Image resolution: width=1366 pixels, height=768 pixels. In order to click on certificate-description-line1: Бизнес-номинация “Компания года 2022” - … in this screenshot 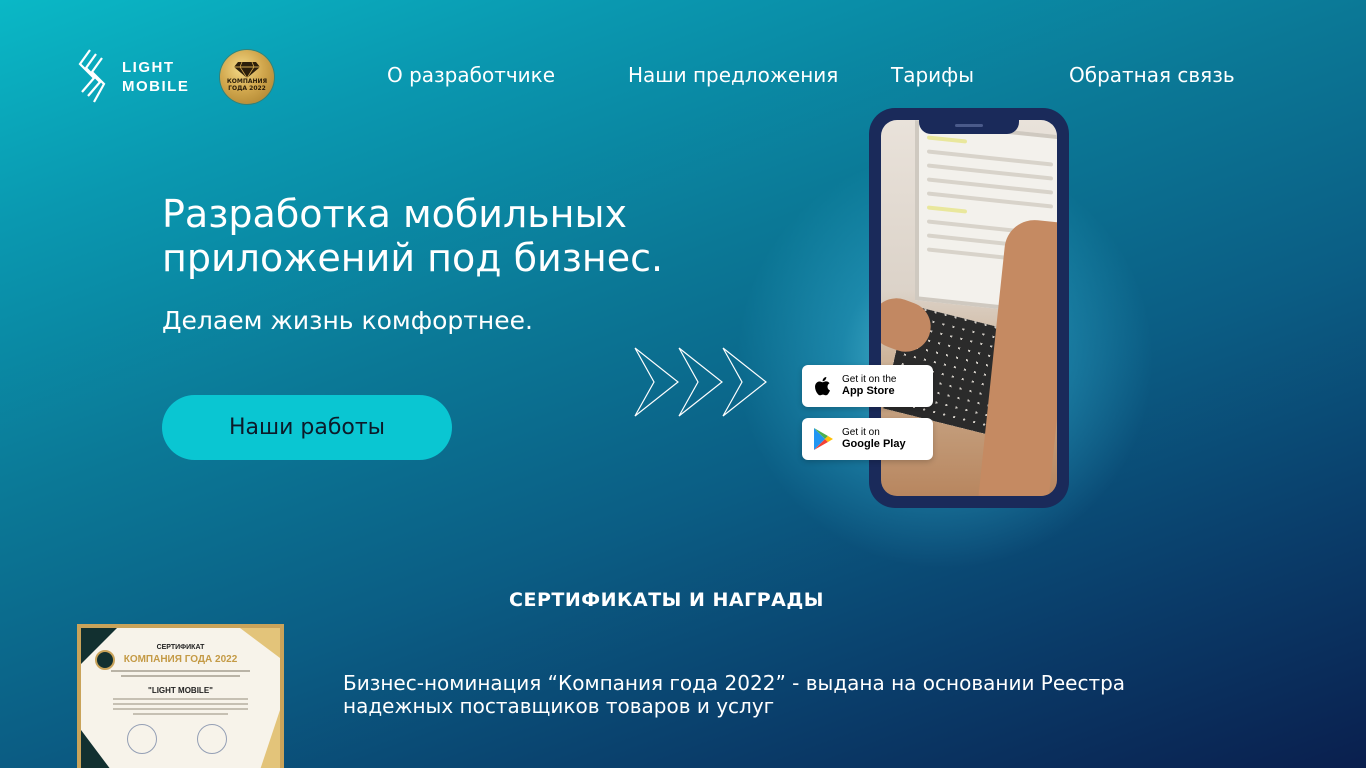, I will do `click(734, 683)`.